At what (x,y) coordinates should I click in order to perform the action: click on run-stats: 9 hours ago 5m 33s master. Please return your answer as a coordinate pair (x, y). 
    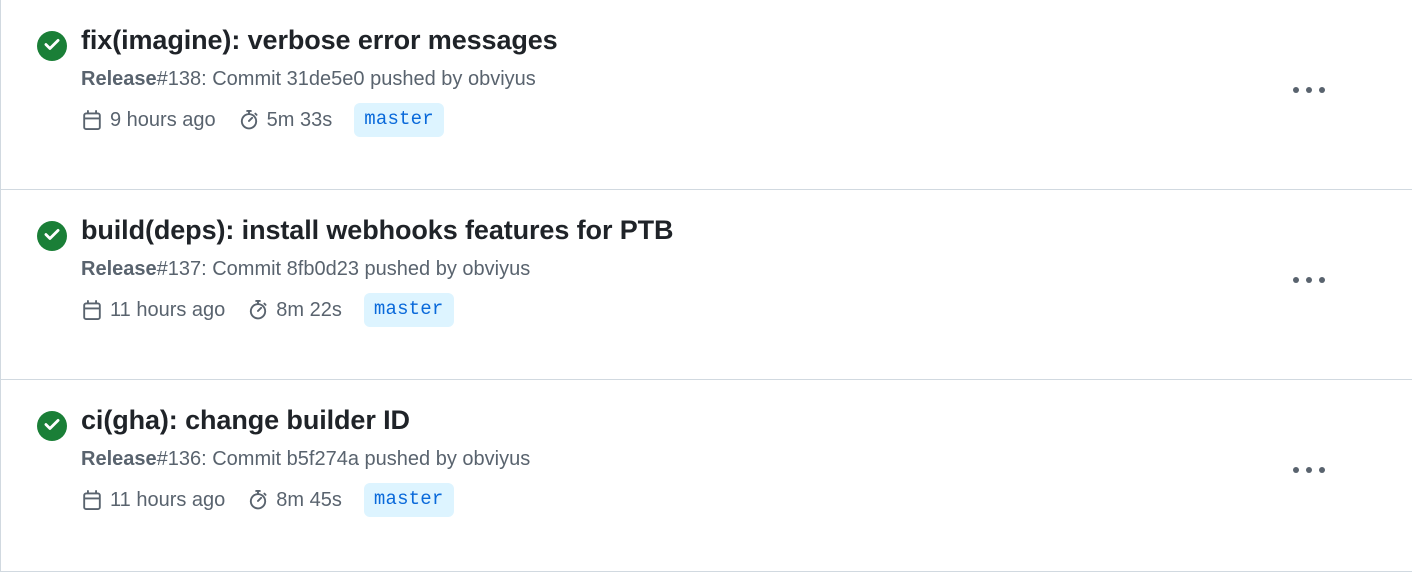
    Looking at the image, I should click on (734, 120).